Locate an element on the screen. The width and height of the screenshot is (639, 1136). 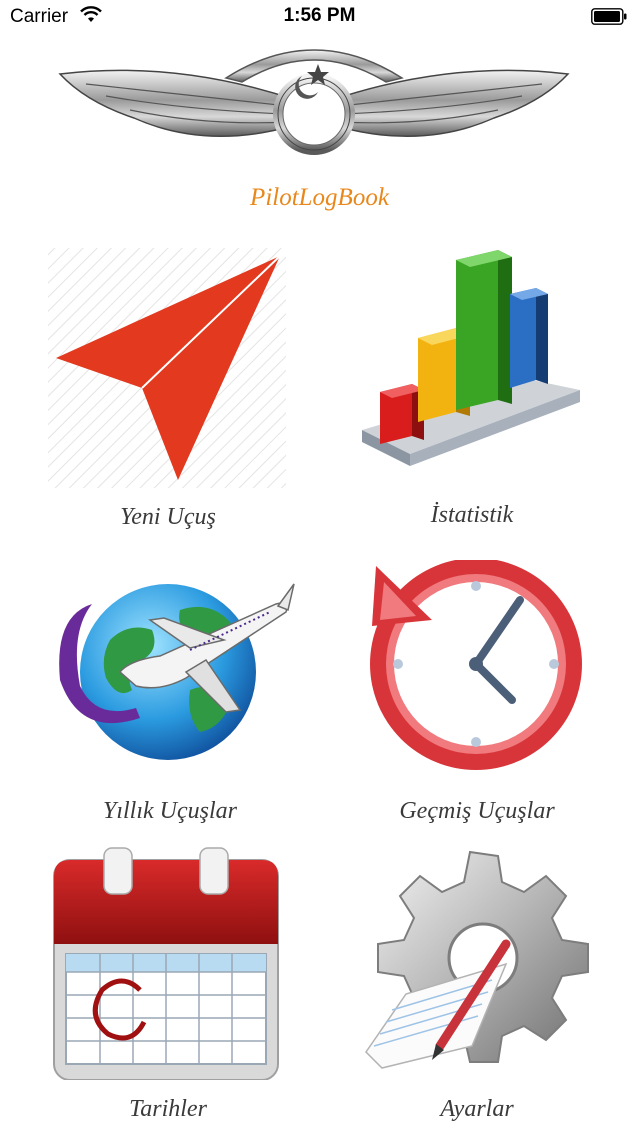
menu-item-yearly-flights: Yıllık Uçuşlar is located at coordinates (170, 695).